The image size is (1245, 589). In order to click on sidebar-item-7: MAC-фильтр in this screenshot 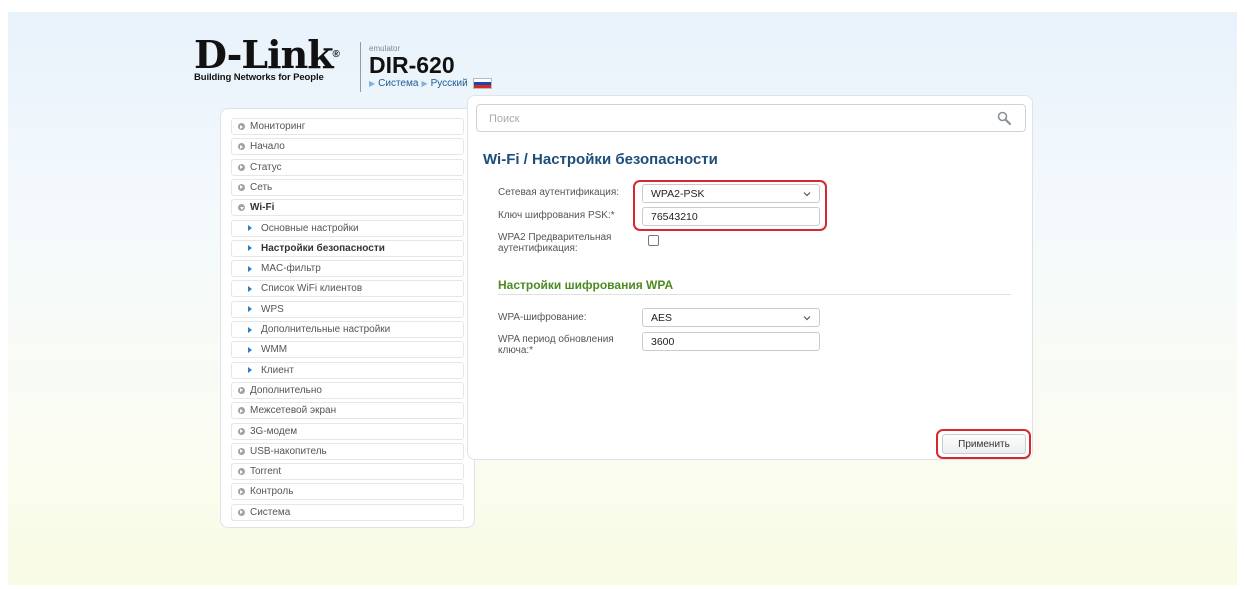, I will do `click(347, 269)`.